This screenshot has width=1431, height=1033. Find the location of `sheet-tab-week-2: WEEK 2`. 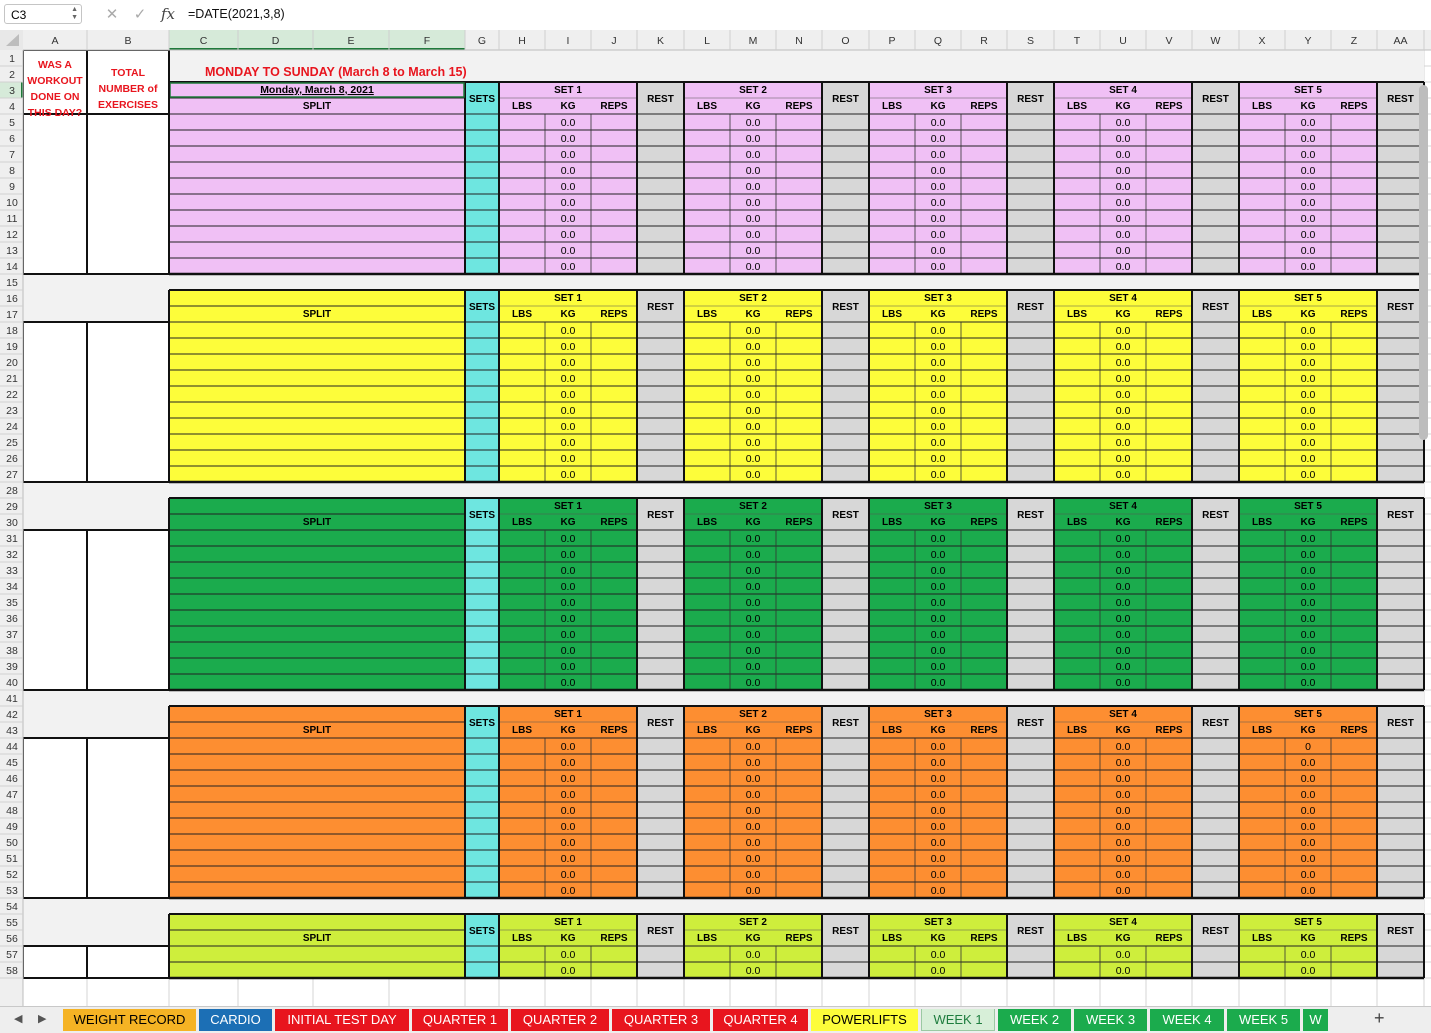

sheet-tab-week-2: WEEK 2 is located at coordinates (1034, 1020).